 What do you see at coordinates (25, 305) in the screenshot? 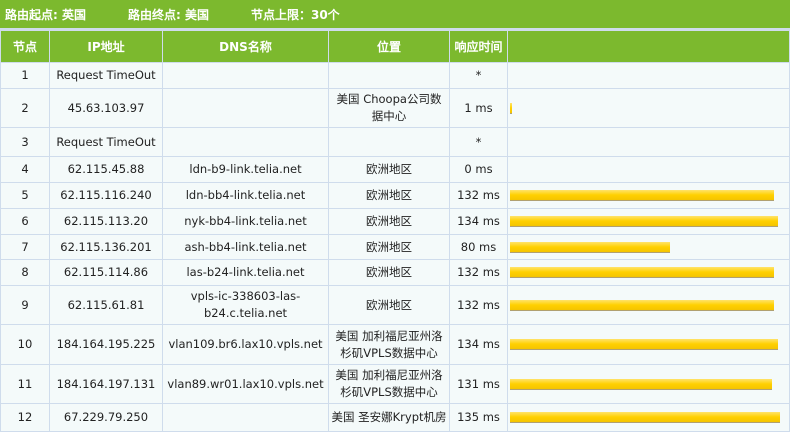
I see `hop-cell: 9` at bounding box center [25, 305].